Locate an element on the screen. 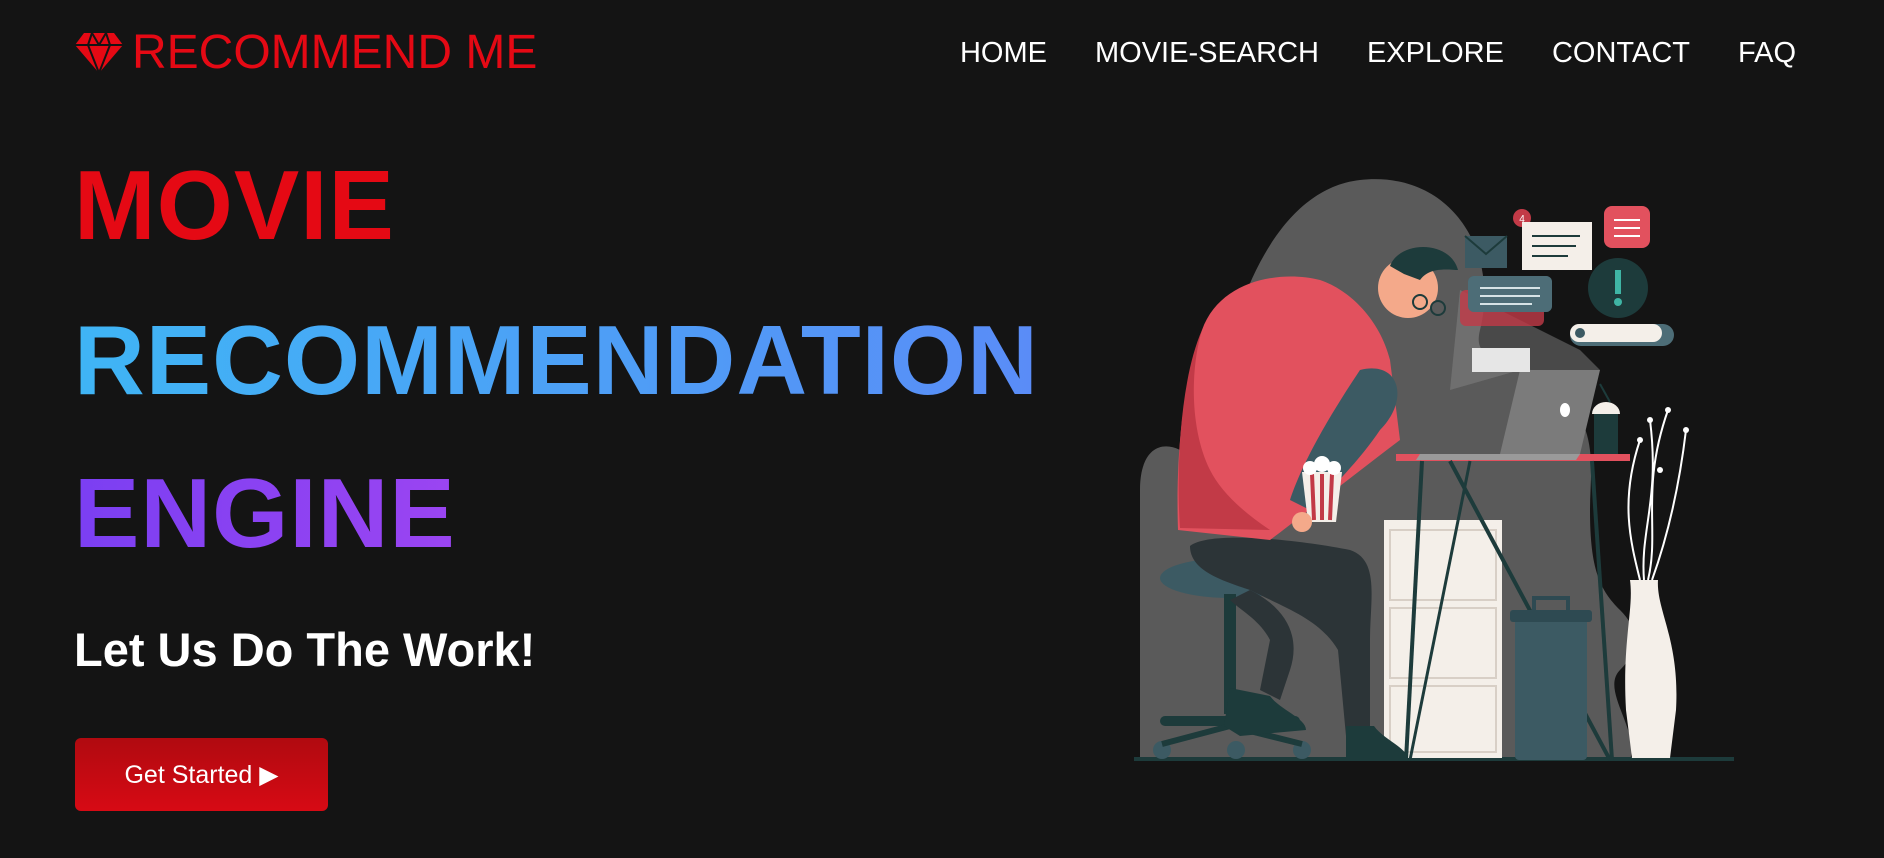 The image size is (1884, 858). brand-name: RECOMMEND ME is located at coordinates (335, 52).